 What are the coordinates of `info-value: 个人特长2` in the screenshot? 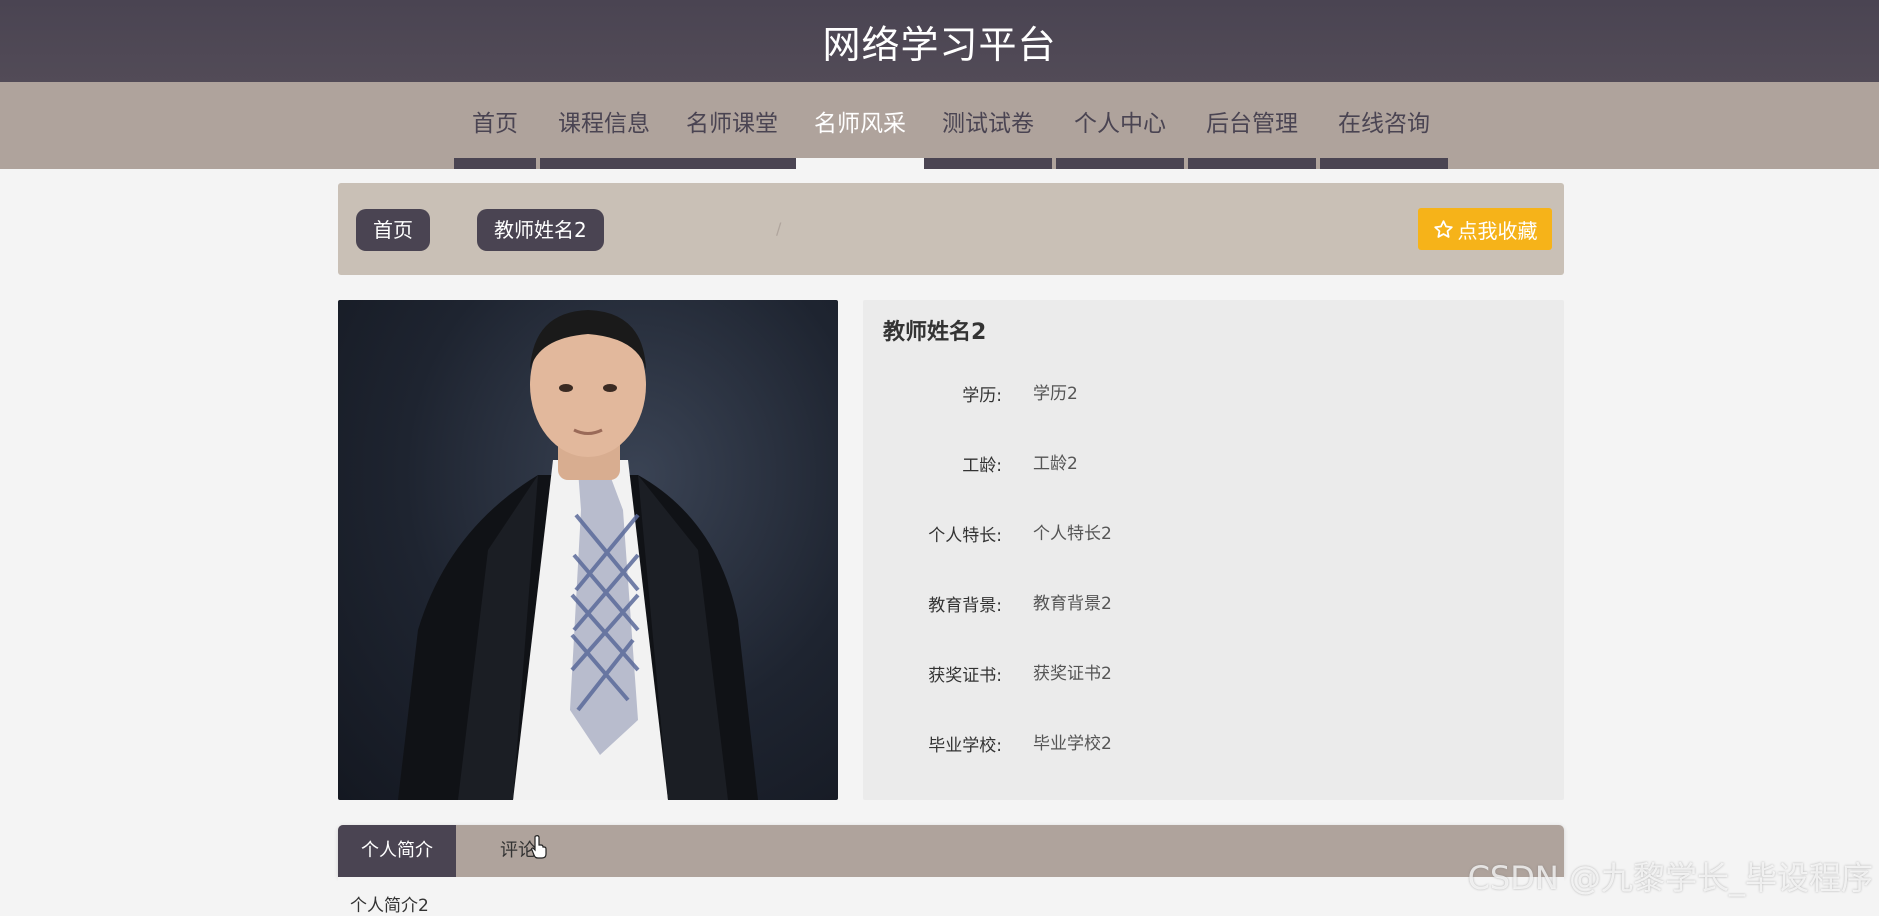 It's located at (1072, 534).